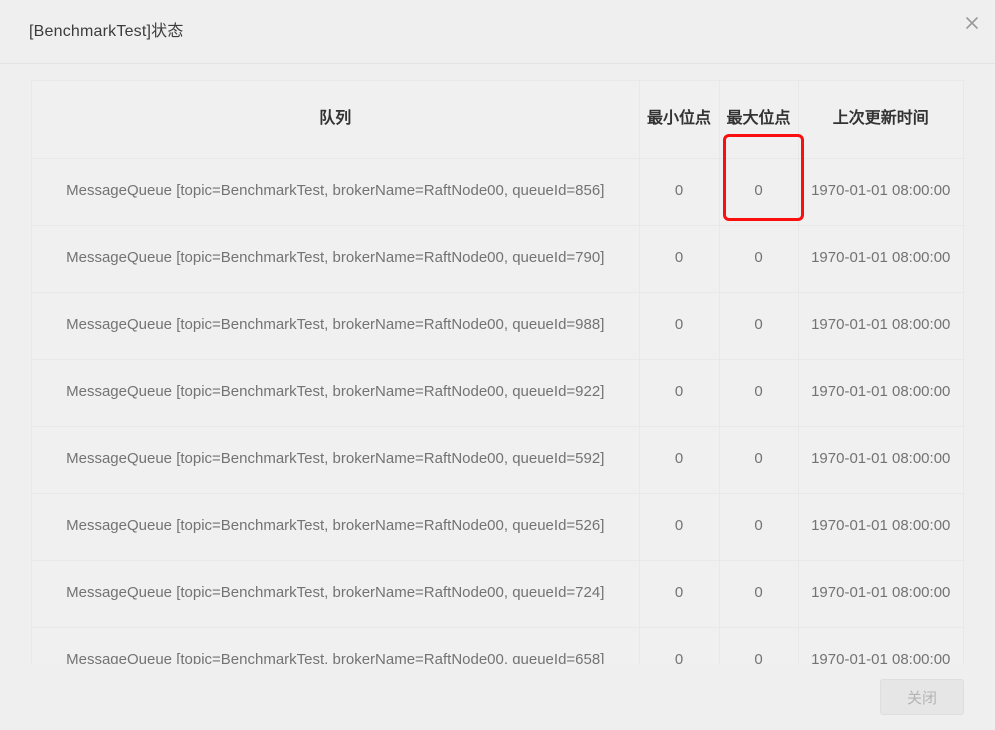  I want to click on close-button: 关闭, so click(922, 697).